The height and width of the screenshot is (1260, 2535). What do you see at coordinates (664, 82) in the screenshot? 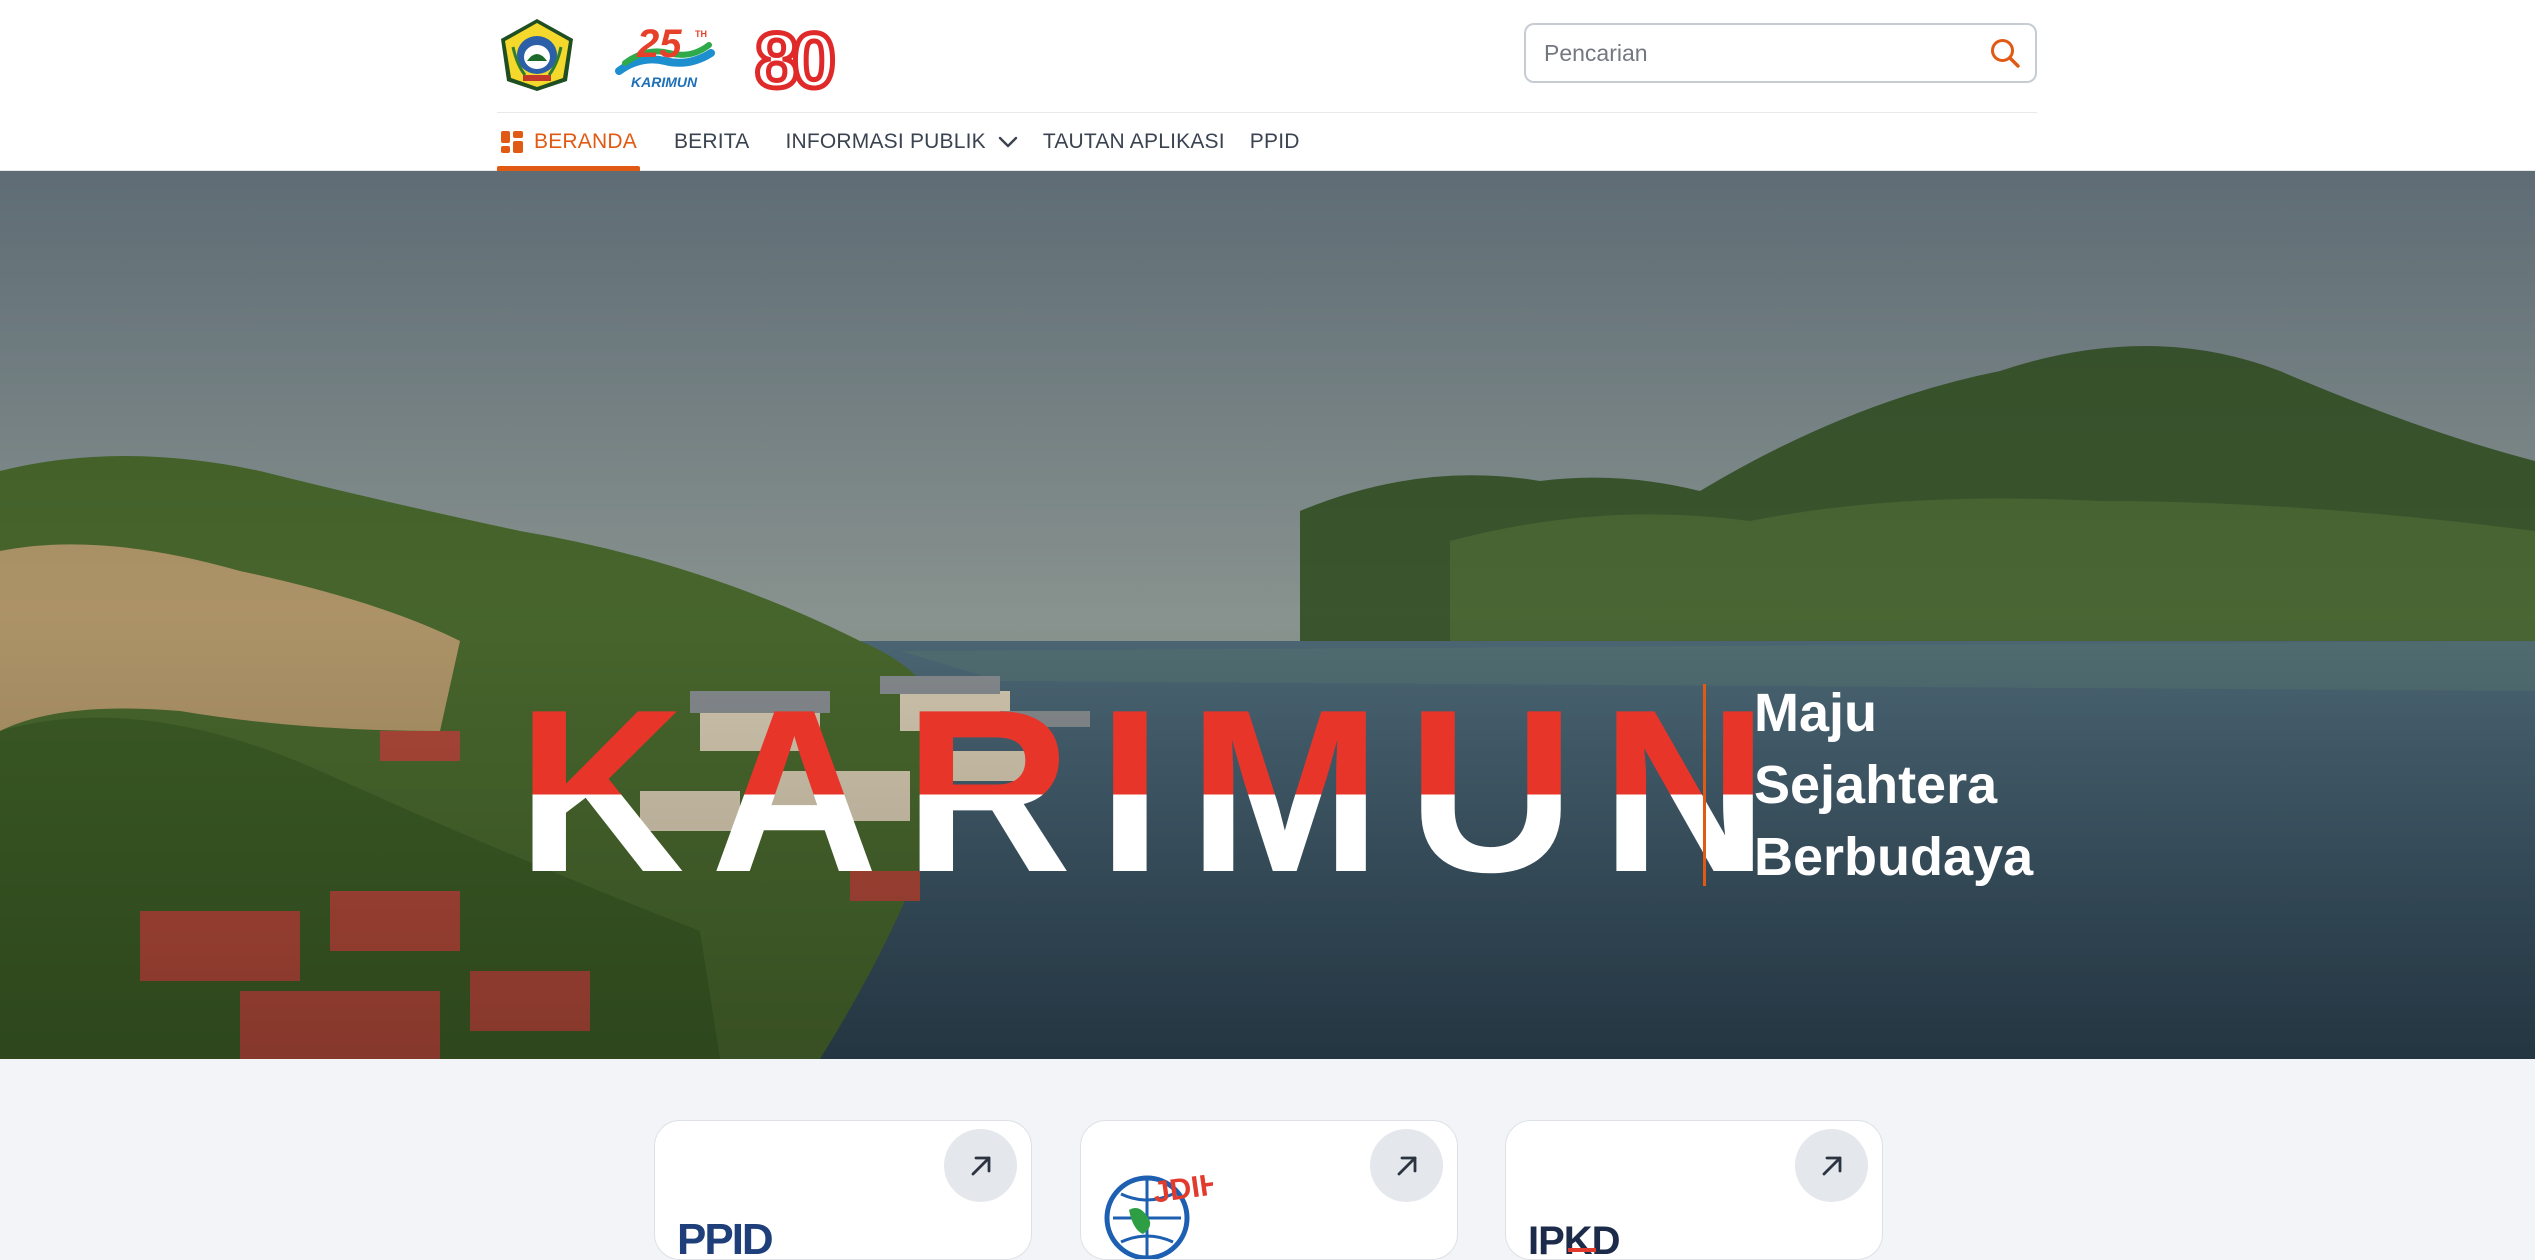
I see `anniversary-logo-text: KARIMUN` at bounding box center [664, 82].